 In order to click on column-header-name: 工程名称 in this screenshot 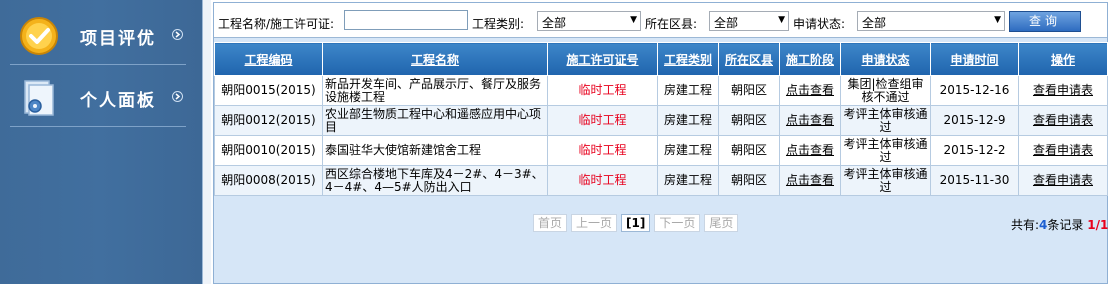, I will do `click(435, 59)`.